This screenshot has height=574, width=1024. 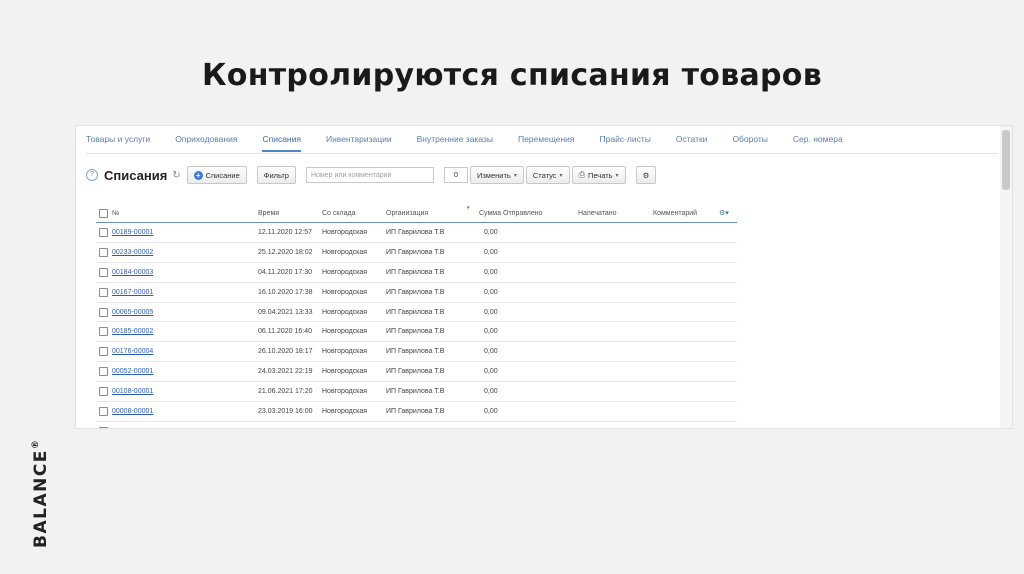 What do you see at coordinates (285, 292) in the screenshot?
I see `time-cell: 16.10.2020 17:38` at bounding box center [285, 292].